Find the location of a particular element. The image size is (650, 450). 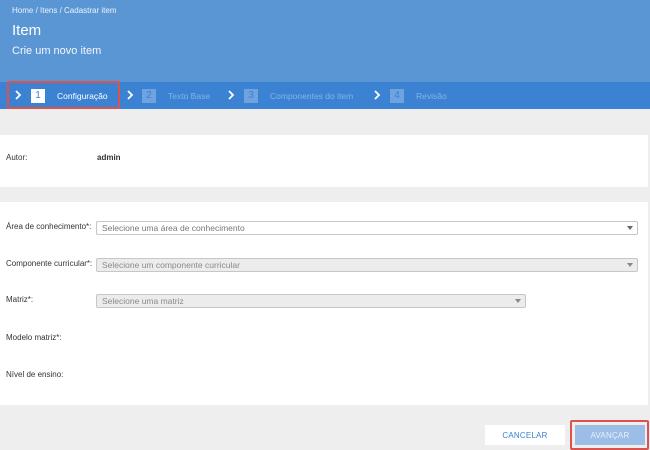

area-select-placeholder: Selecione uma área de conhecimento is located at coordinates (173, 228).